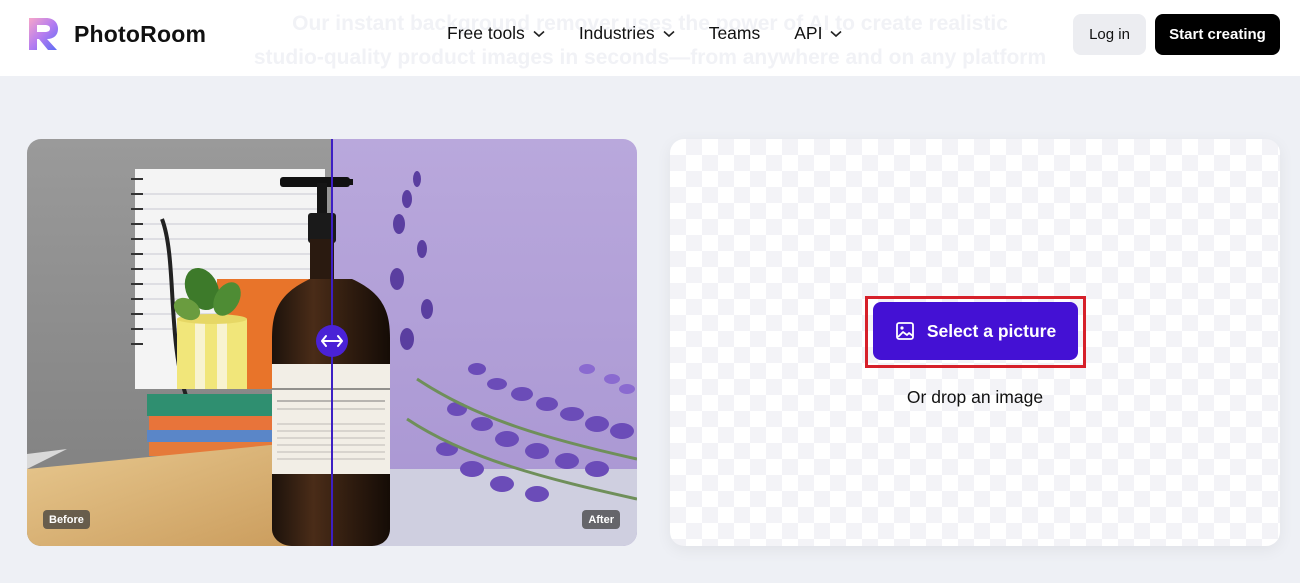  Describe the element at coordinates (140, 33) in the screenshot. I see `brand-name: PhotoRoom` at that location.